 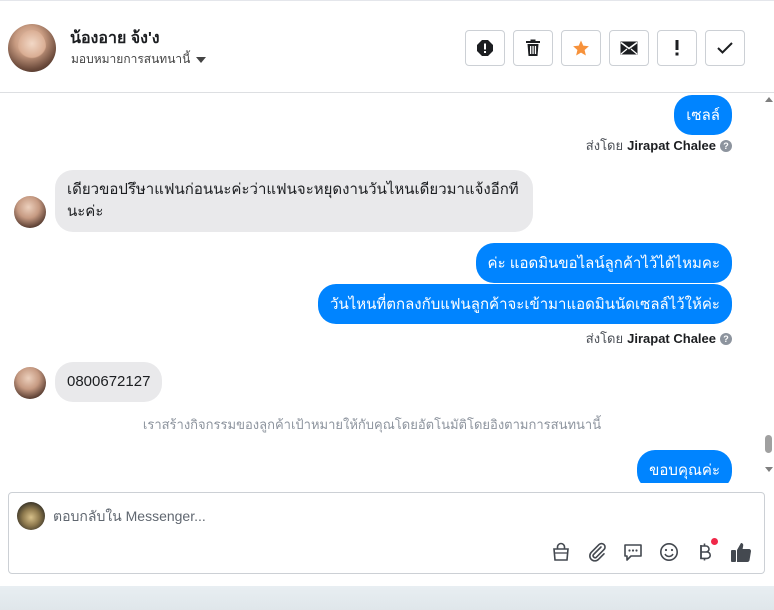 I want to click on mark-unread-button, so click(x=629, y=48).